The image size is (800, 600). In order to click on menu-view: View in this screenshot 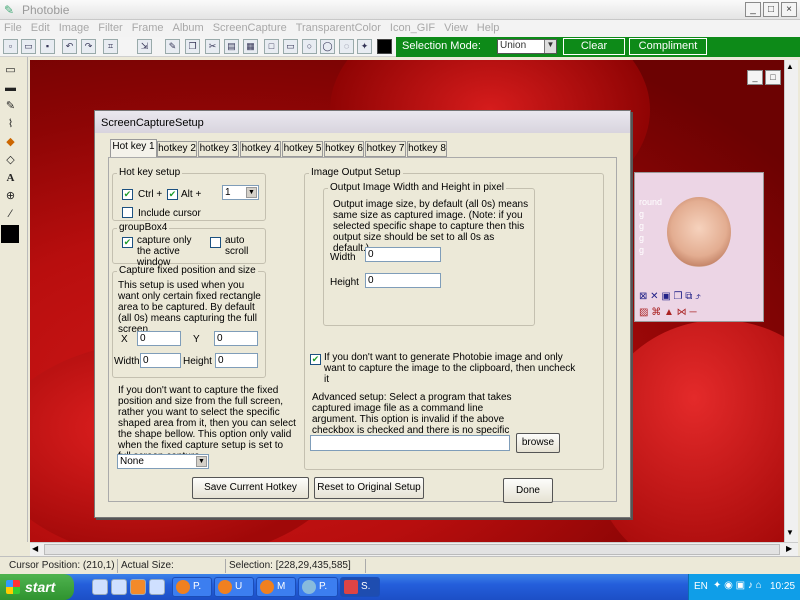, I will do `click(456, 27)`.